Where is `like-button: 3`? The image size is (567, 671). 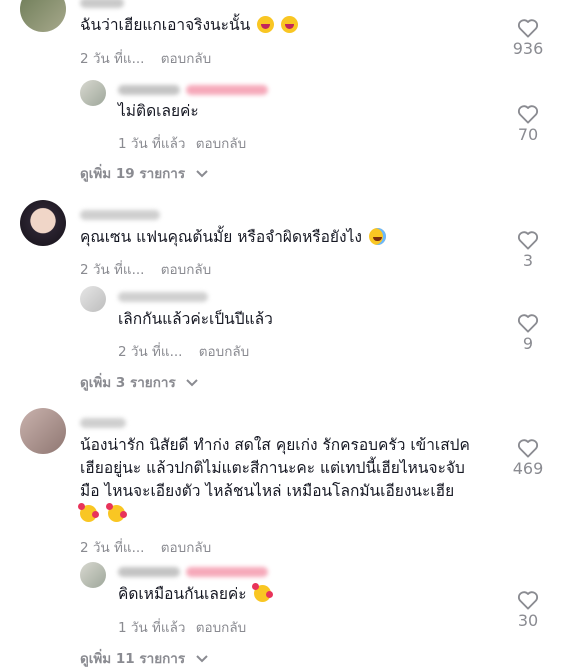
like-button: 3 is located at coordinates (528, 250).